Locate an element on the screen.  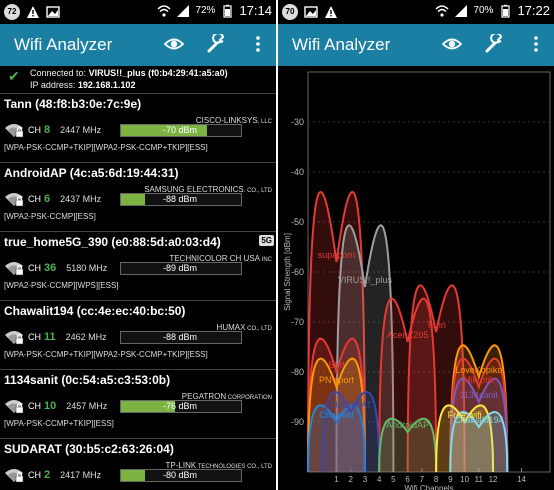
x-tick-label: 3 is located at coordinates (365, 479).